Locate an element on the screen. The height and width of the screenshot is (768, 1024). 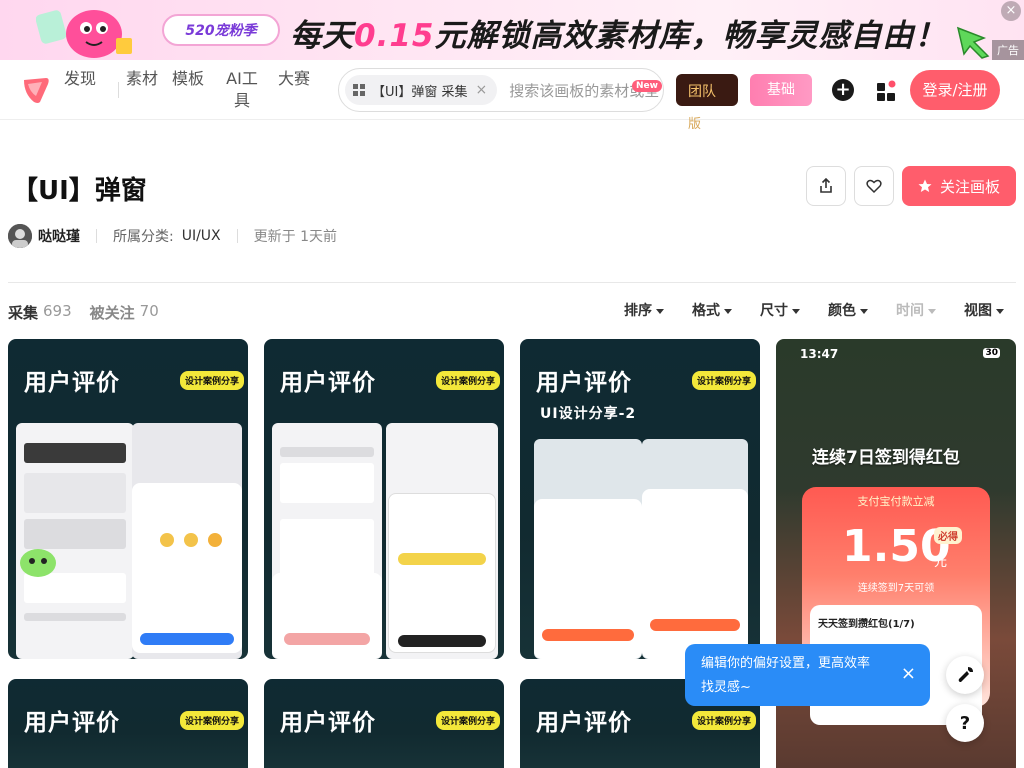
filter-size-label: 尺寸 is located at coordinates (774, 311).